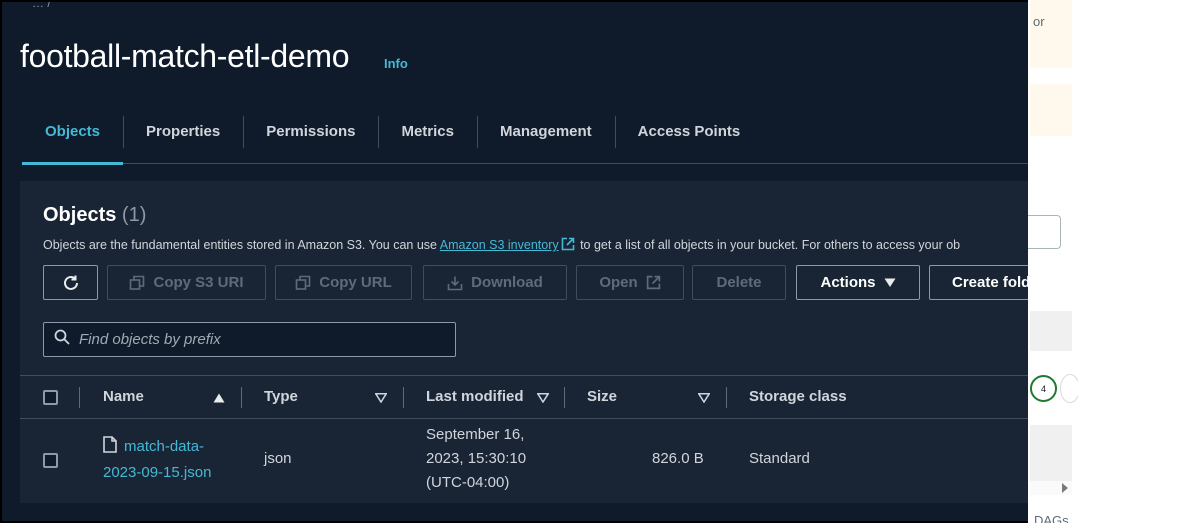 The width and height of the screenshot is (1185, 523). Describe the element at coordinates (890, 283) in the screenshot. I see `caret-down-icon` at that location.